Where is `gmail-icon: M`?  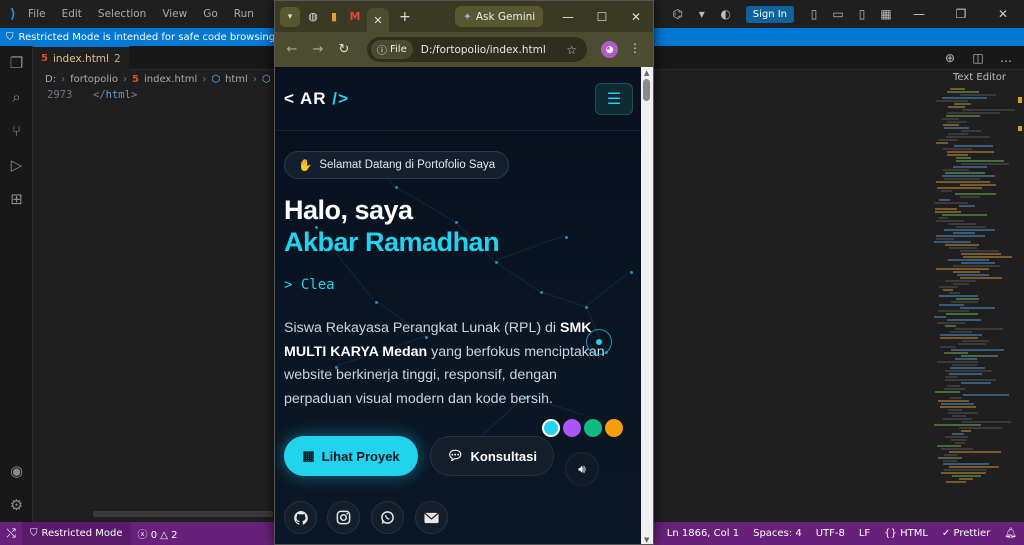
gmail-icon: M is located at coordinates (355, 17).